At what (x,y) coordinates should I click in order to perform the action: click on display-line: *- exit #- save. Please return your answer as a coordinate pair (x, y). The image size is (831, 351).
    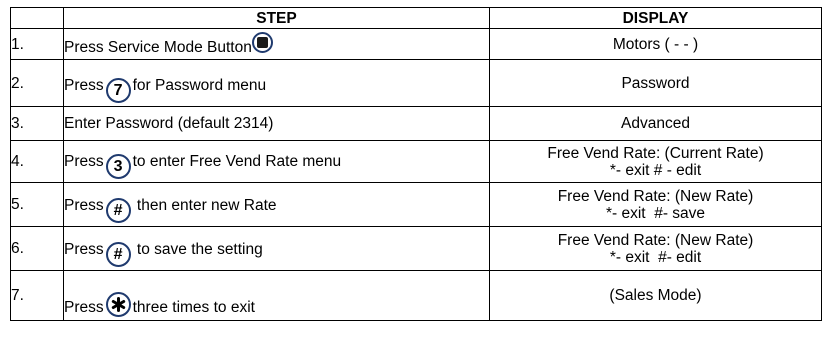
    Looking at the image, I should click on (655, 213).